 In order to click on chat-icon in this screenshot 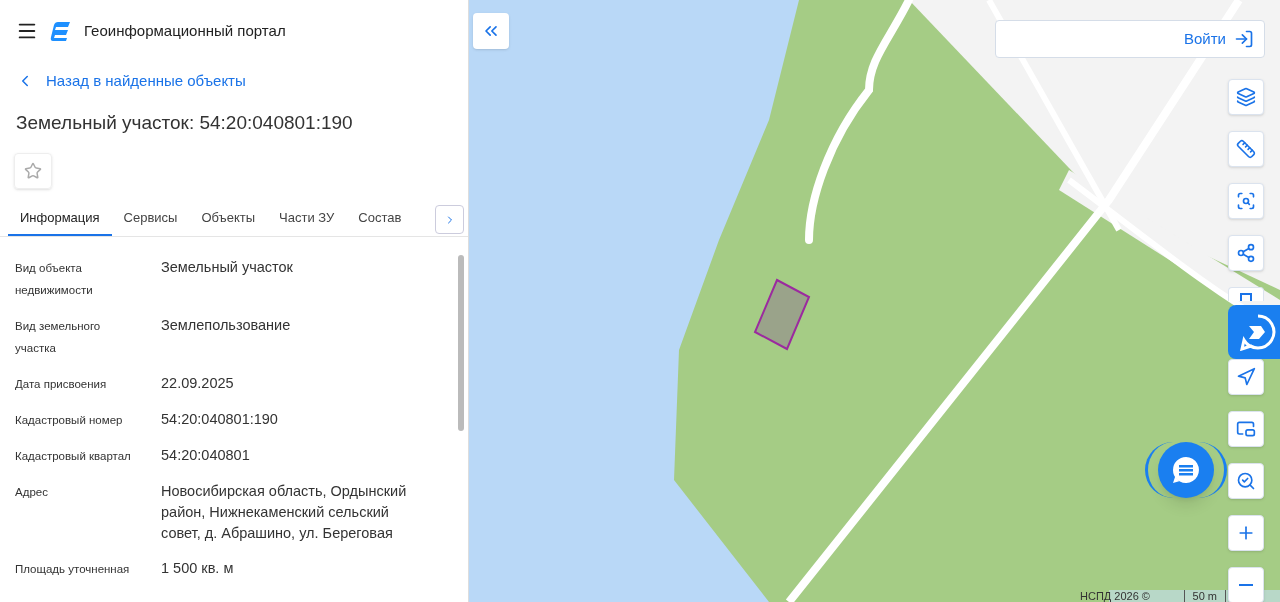, I will do `click(1186, 470)`.